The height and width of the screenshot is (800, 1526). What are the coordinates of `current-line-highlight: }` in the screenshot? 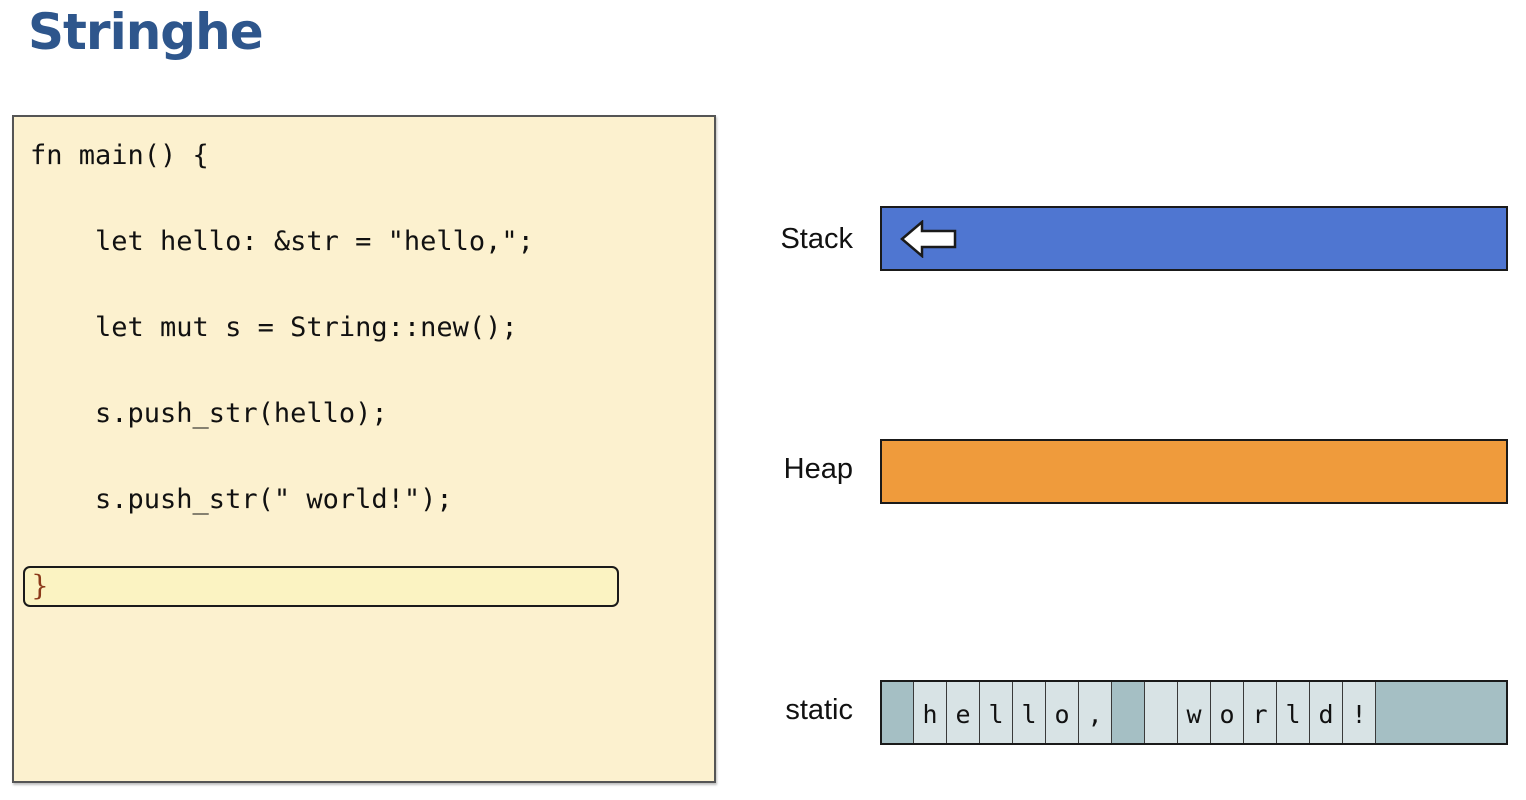 It's located at (321, 586).